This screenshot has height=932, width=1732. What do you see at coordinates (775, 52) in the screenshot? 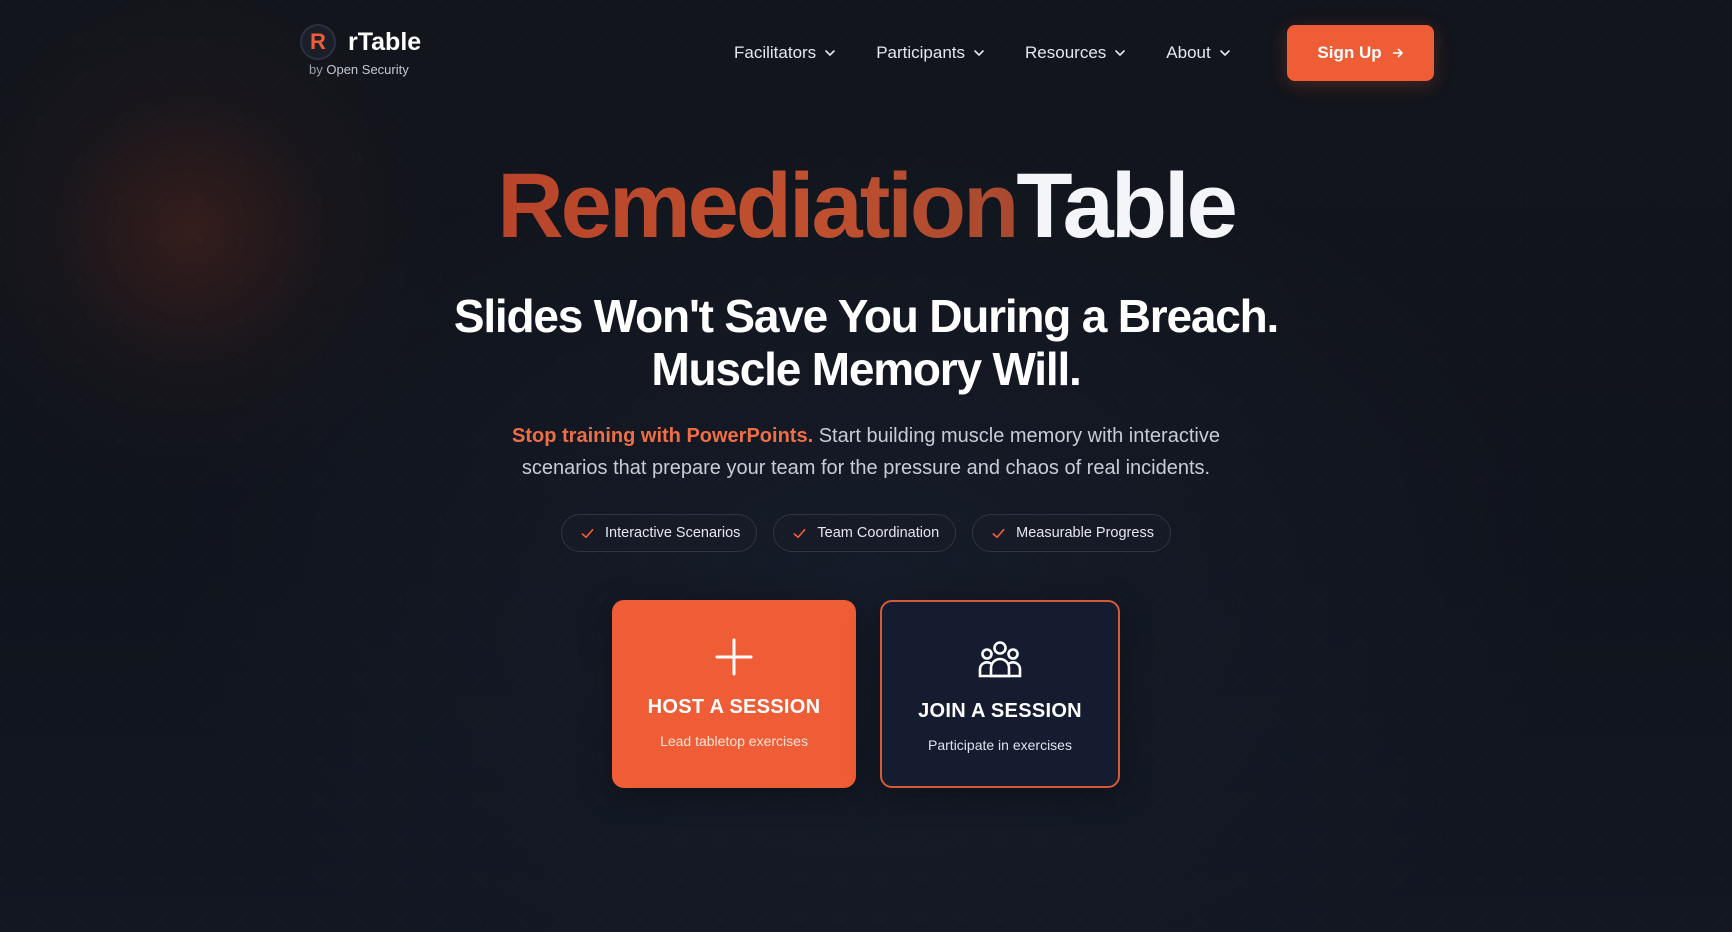
I see `nav-item-label: Facilitators` at bounding box center [775, 52].